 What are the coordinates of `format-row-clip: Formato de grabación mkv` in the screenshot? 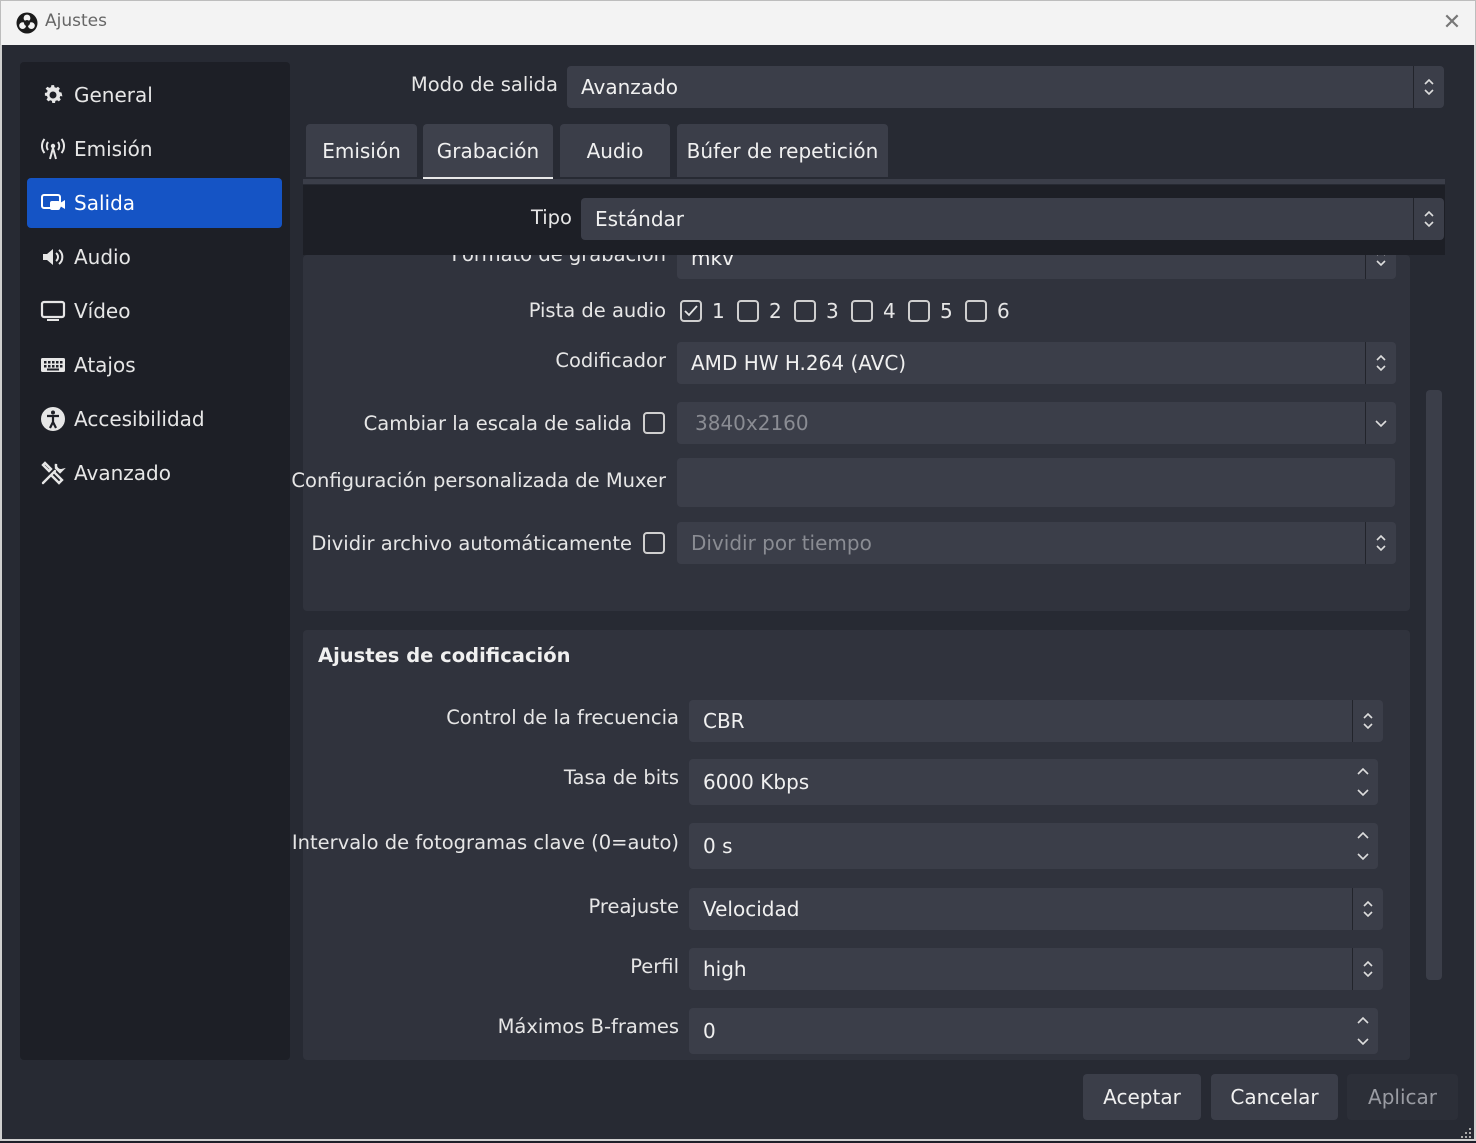 It's located at (856, 267).